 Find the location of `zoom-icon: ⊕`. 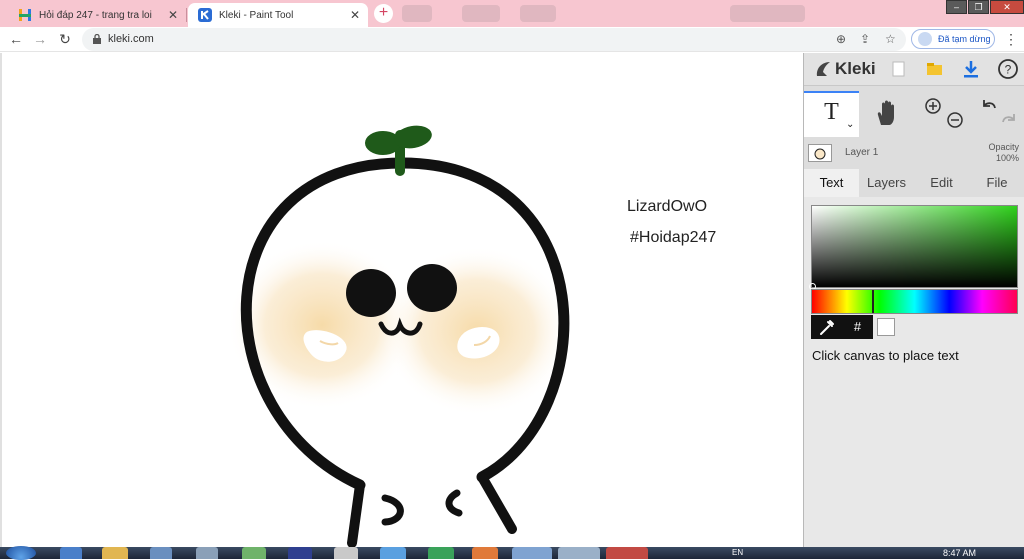

zoom-icon: ⊕ is located at coordinates (841, 39).